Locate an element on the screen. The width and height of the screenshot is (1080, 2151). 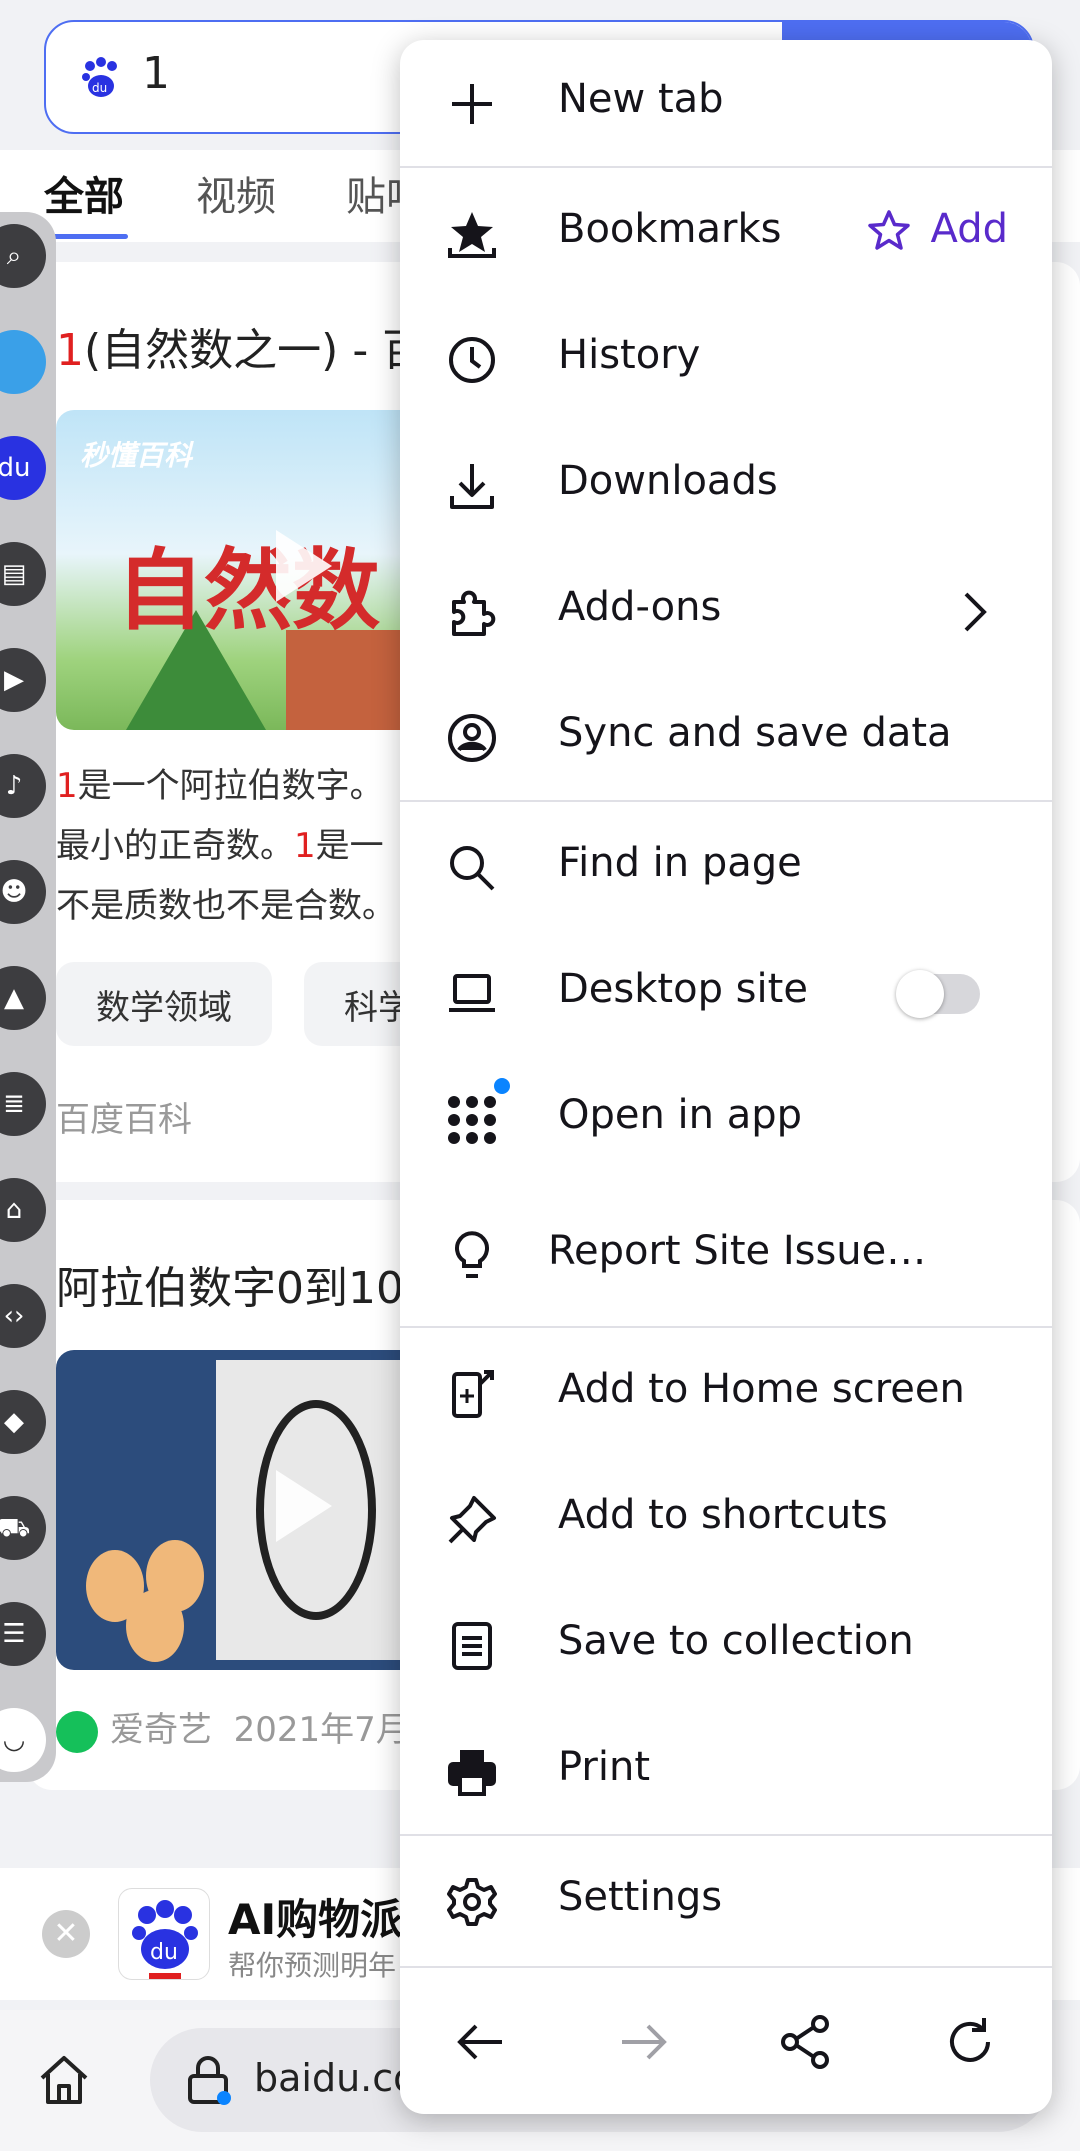
menu-item-history: History is located at coordinates (726, 359).